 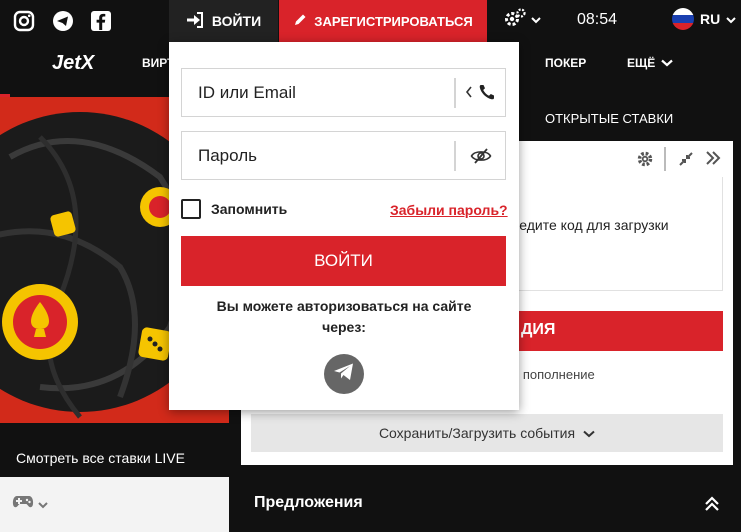 What do you see at coordinates (553, 374) in the screenshot?
I see `bonus-text: е пополнение` at bounding box center [553, 374].